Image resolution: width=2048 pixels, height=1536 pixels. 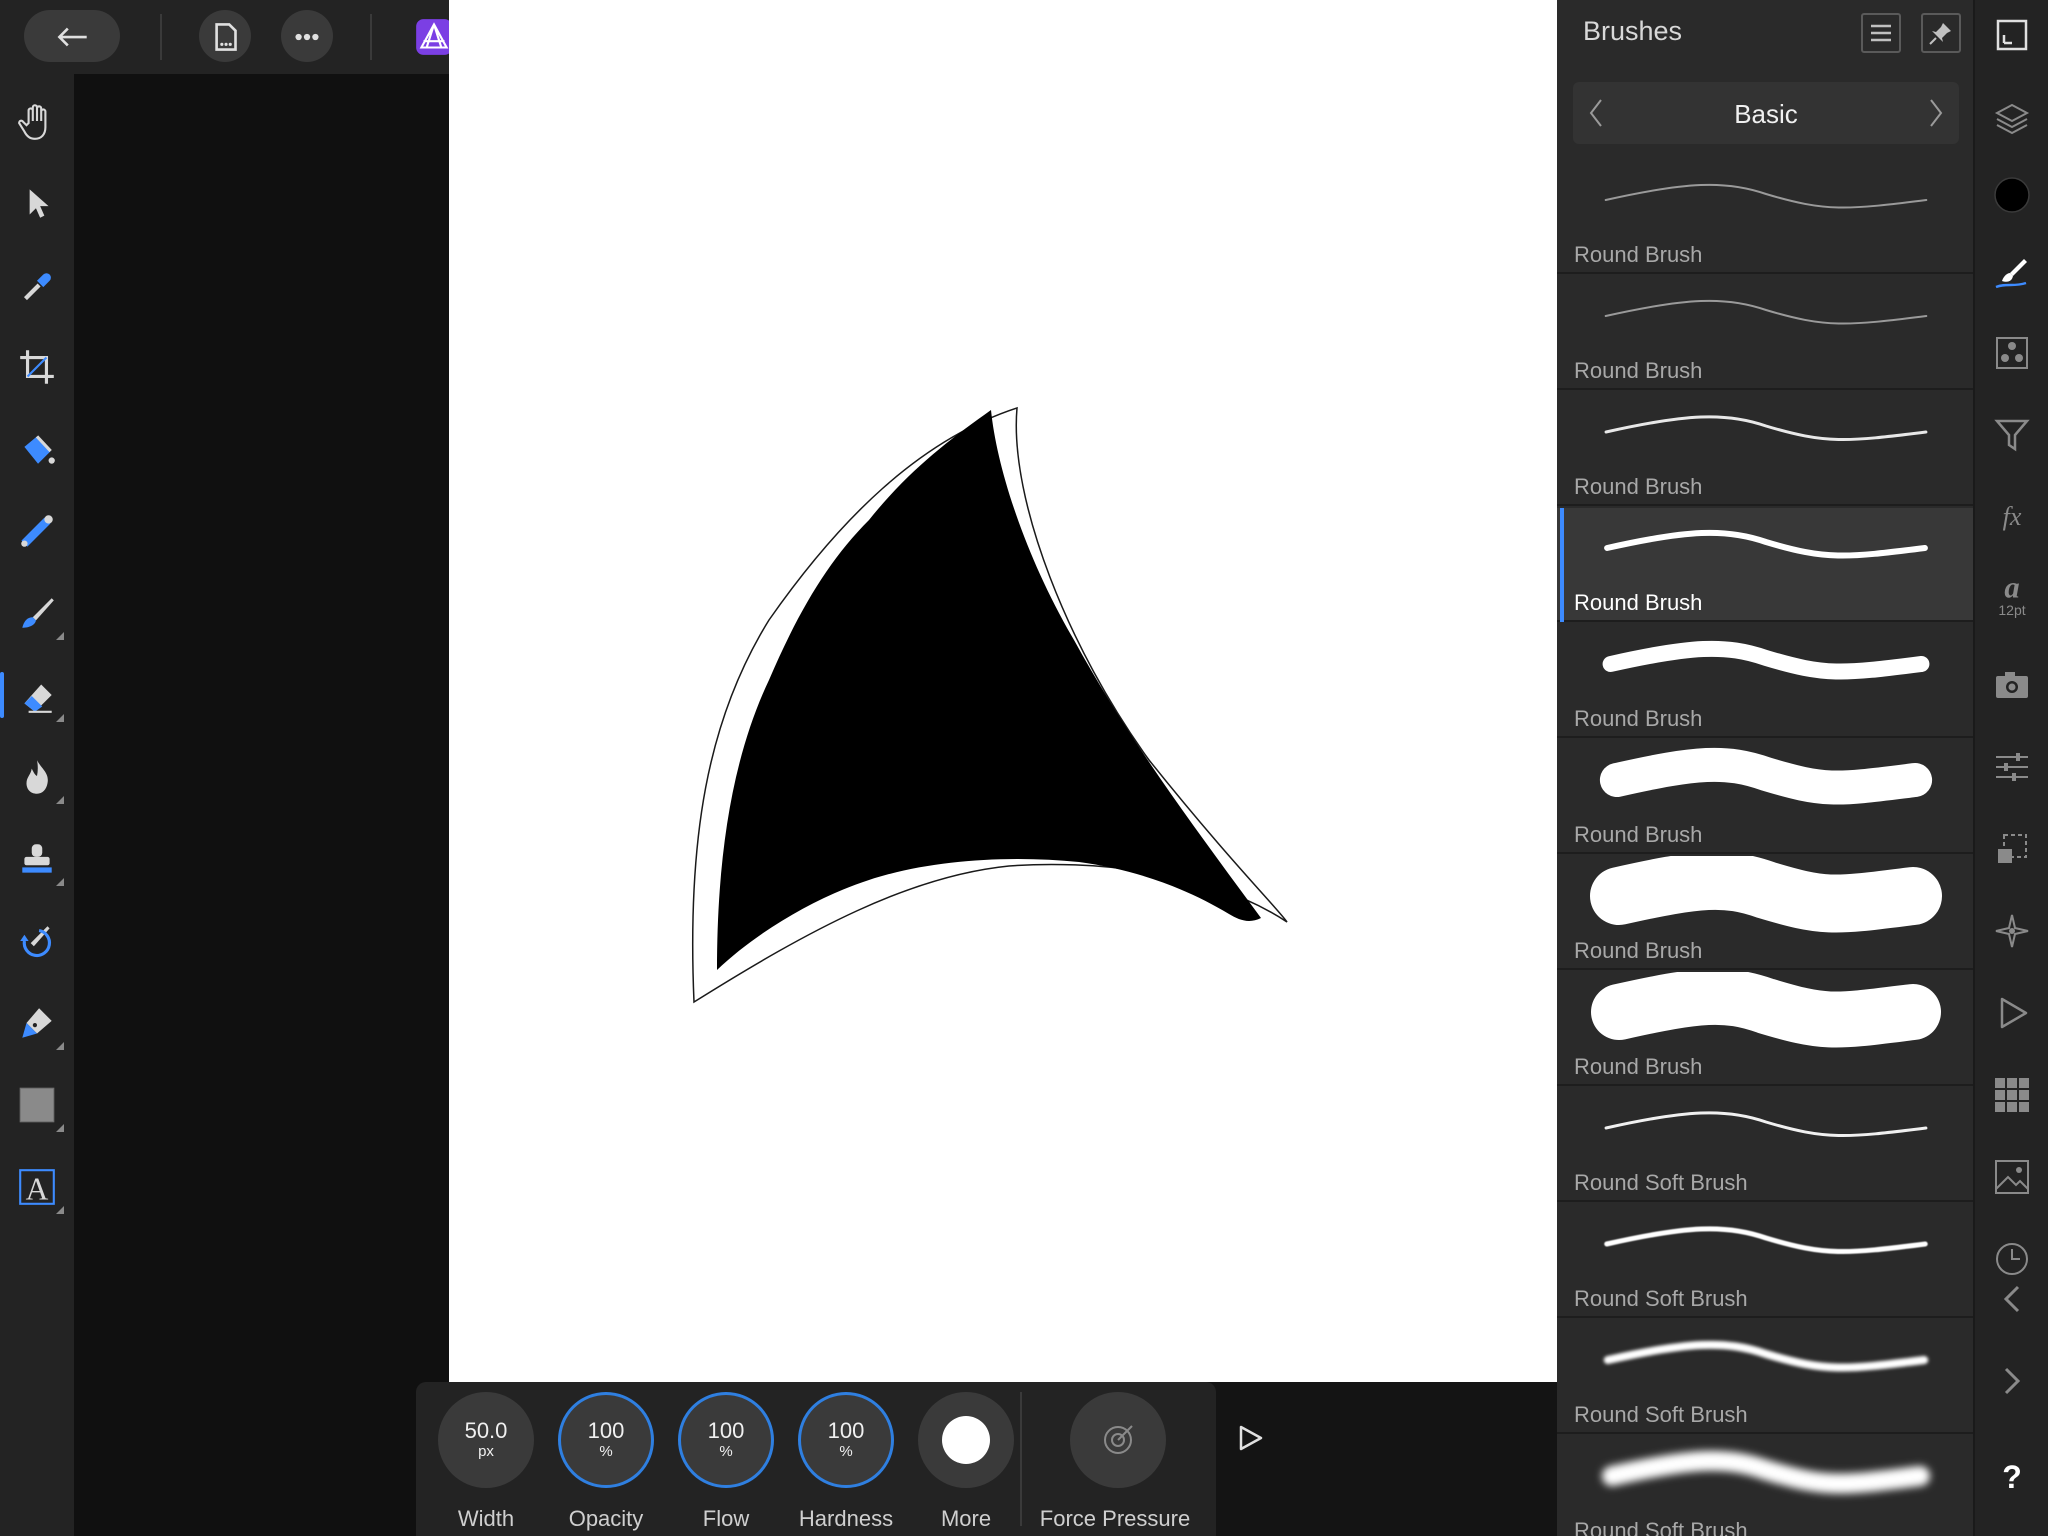 What do you see at coordinates (72, 37) in the screenshot?
I see `back-arrow-icon` at bounding box center [72, 37].